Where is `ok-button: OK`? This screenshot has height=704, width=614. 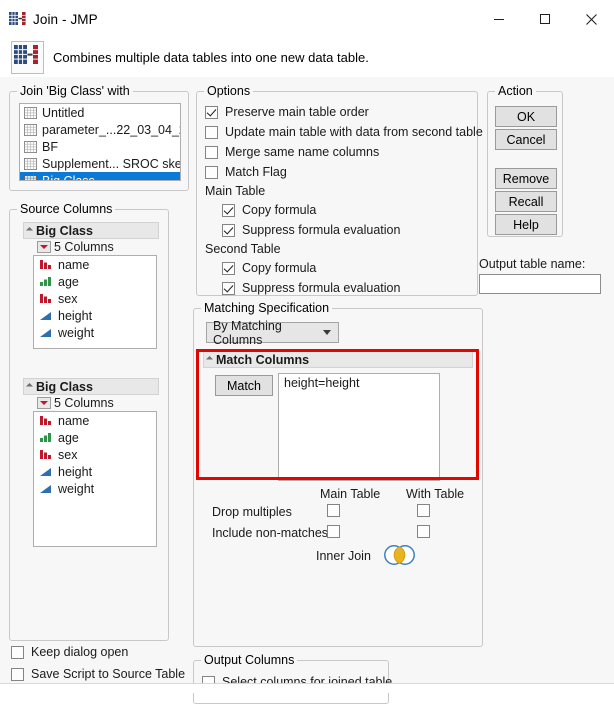
ok-button: OK is located at coordinates (526, 116).